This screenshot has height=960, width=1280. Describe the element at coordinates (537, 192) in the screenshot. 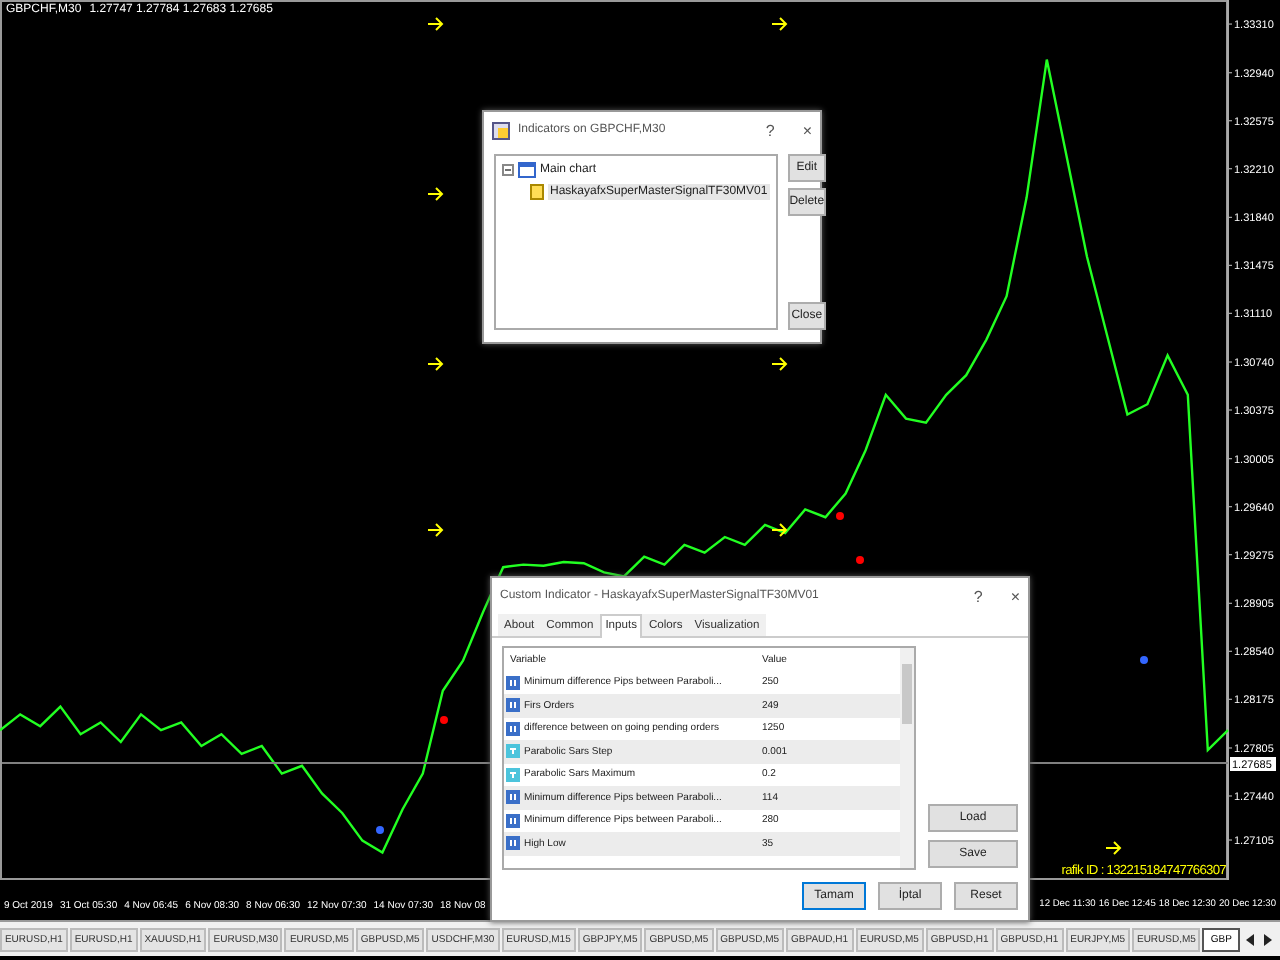

I see `indicator-file-icon` at that location.